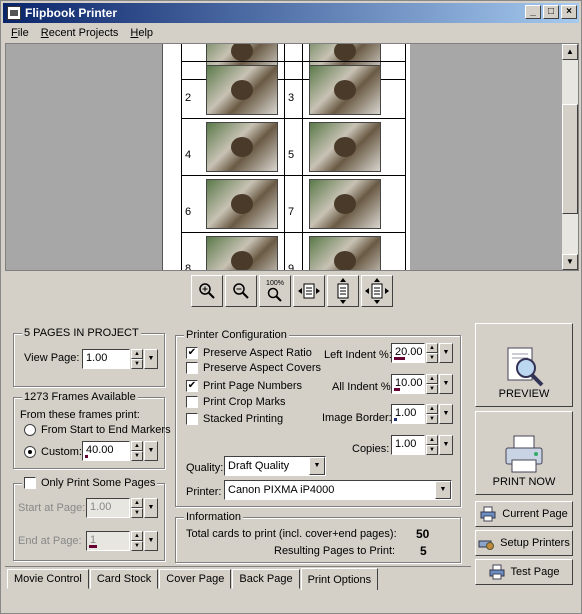 The height and width of the screenshot is (614, 582). I want to click on end-page-spinner: 1 ▲ ▼ ▼, so click(122, 541).